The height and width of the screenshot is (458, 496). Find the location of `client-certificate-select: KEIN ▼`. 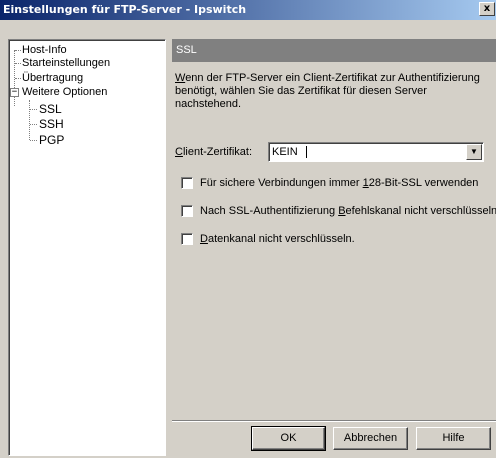

client-certificate-select: KEIN ▼ is located at coordinates (376, 152).